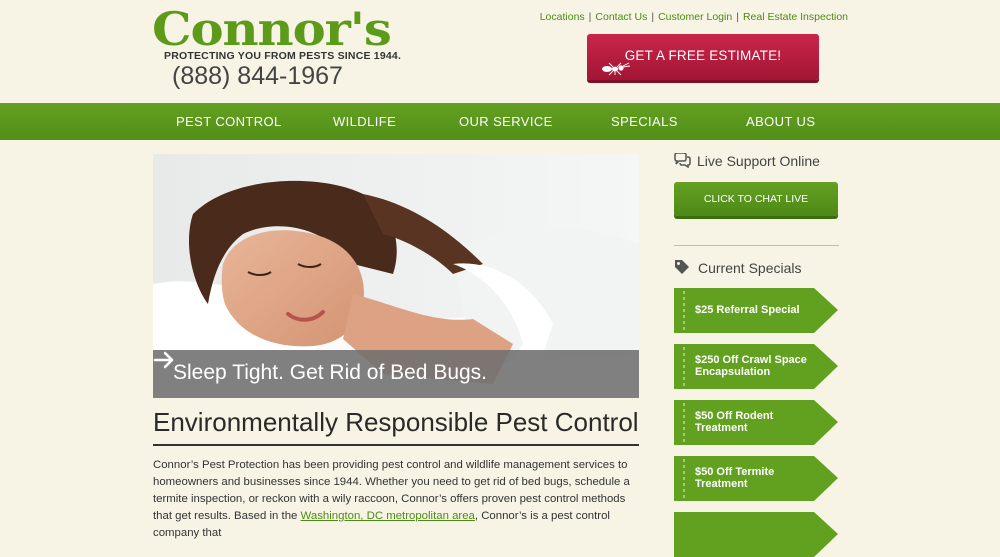 This screenshot has width=1000, height=557. I want to click on chat-bubbles-icon, so click(682, 160).